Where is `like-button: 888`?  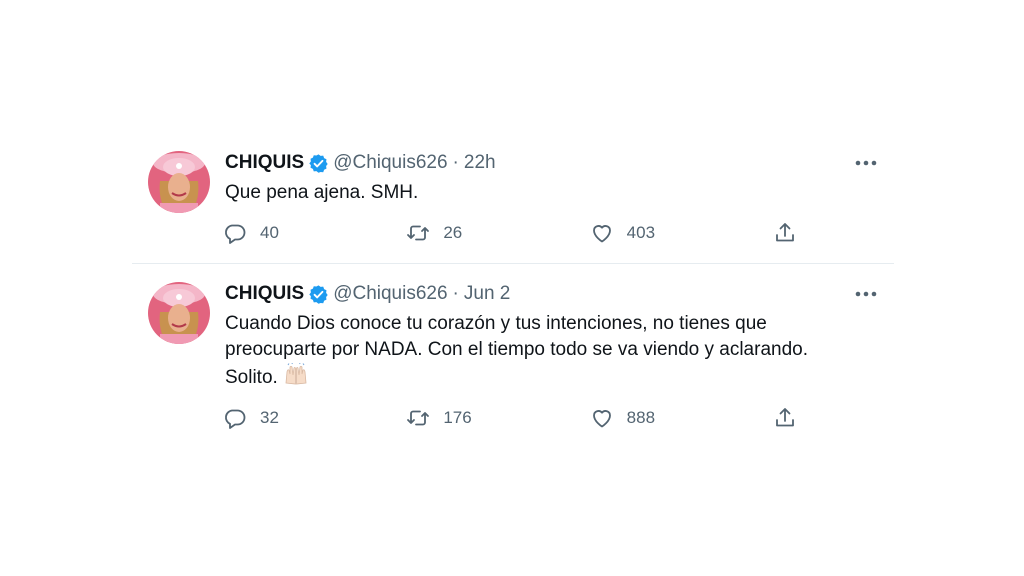
like-button: 888 is located at coordinates (675, 418).